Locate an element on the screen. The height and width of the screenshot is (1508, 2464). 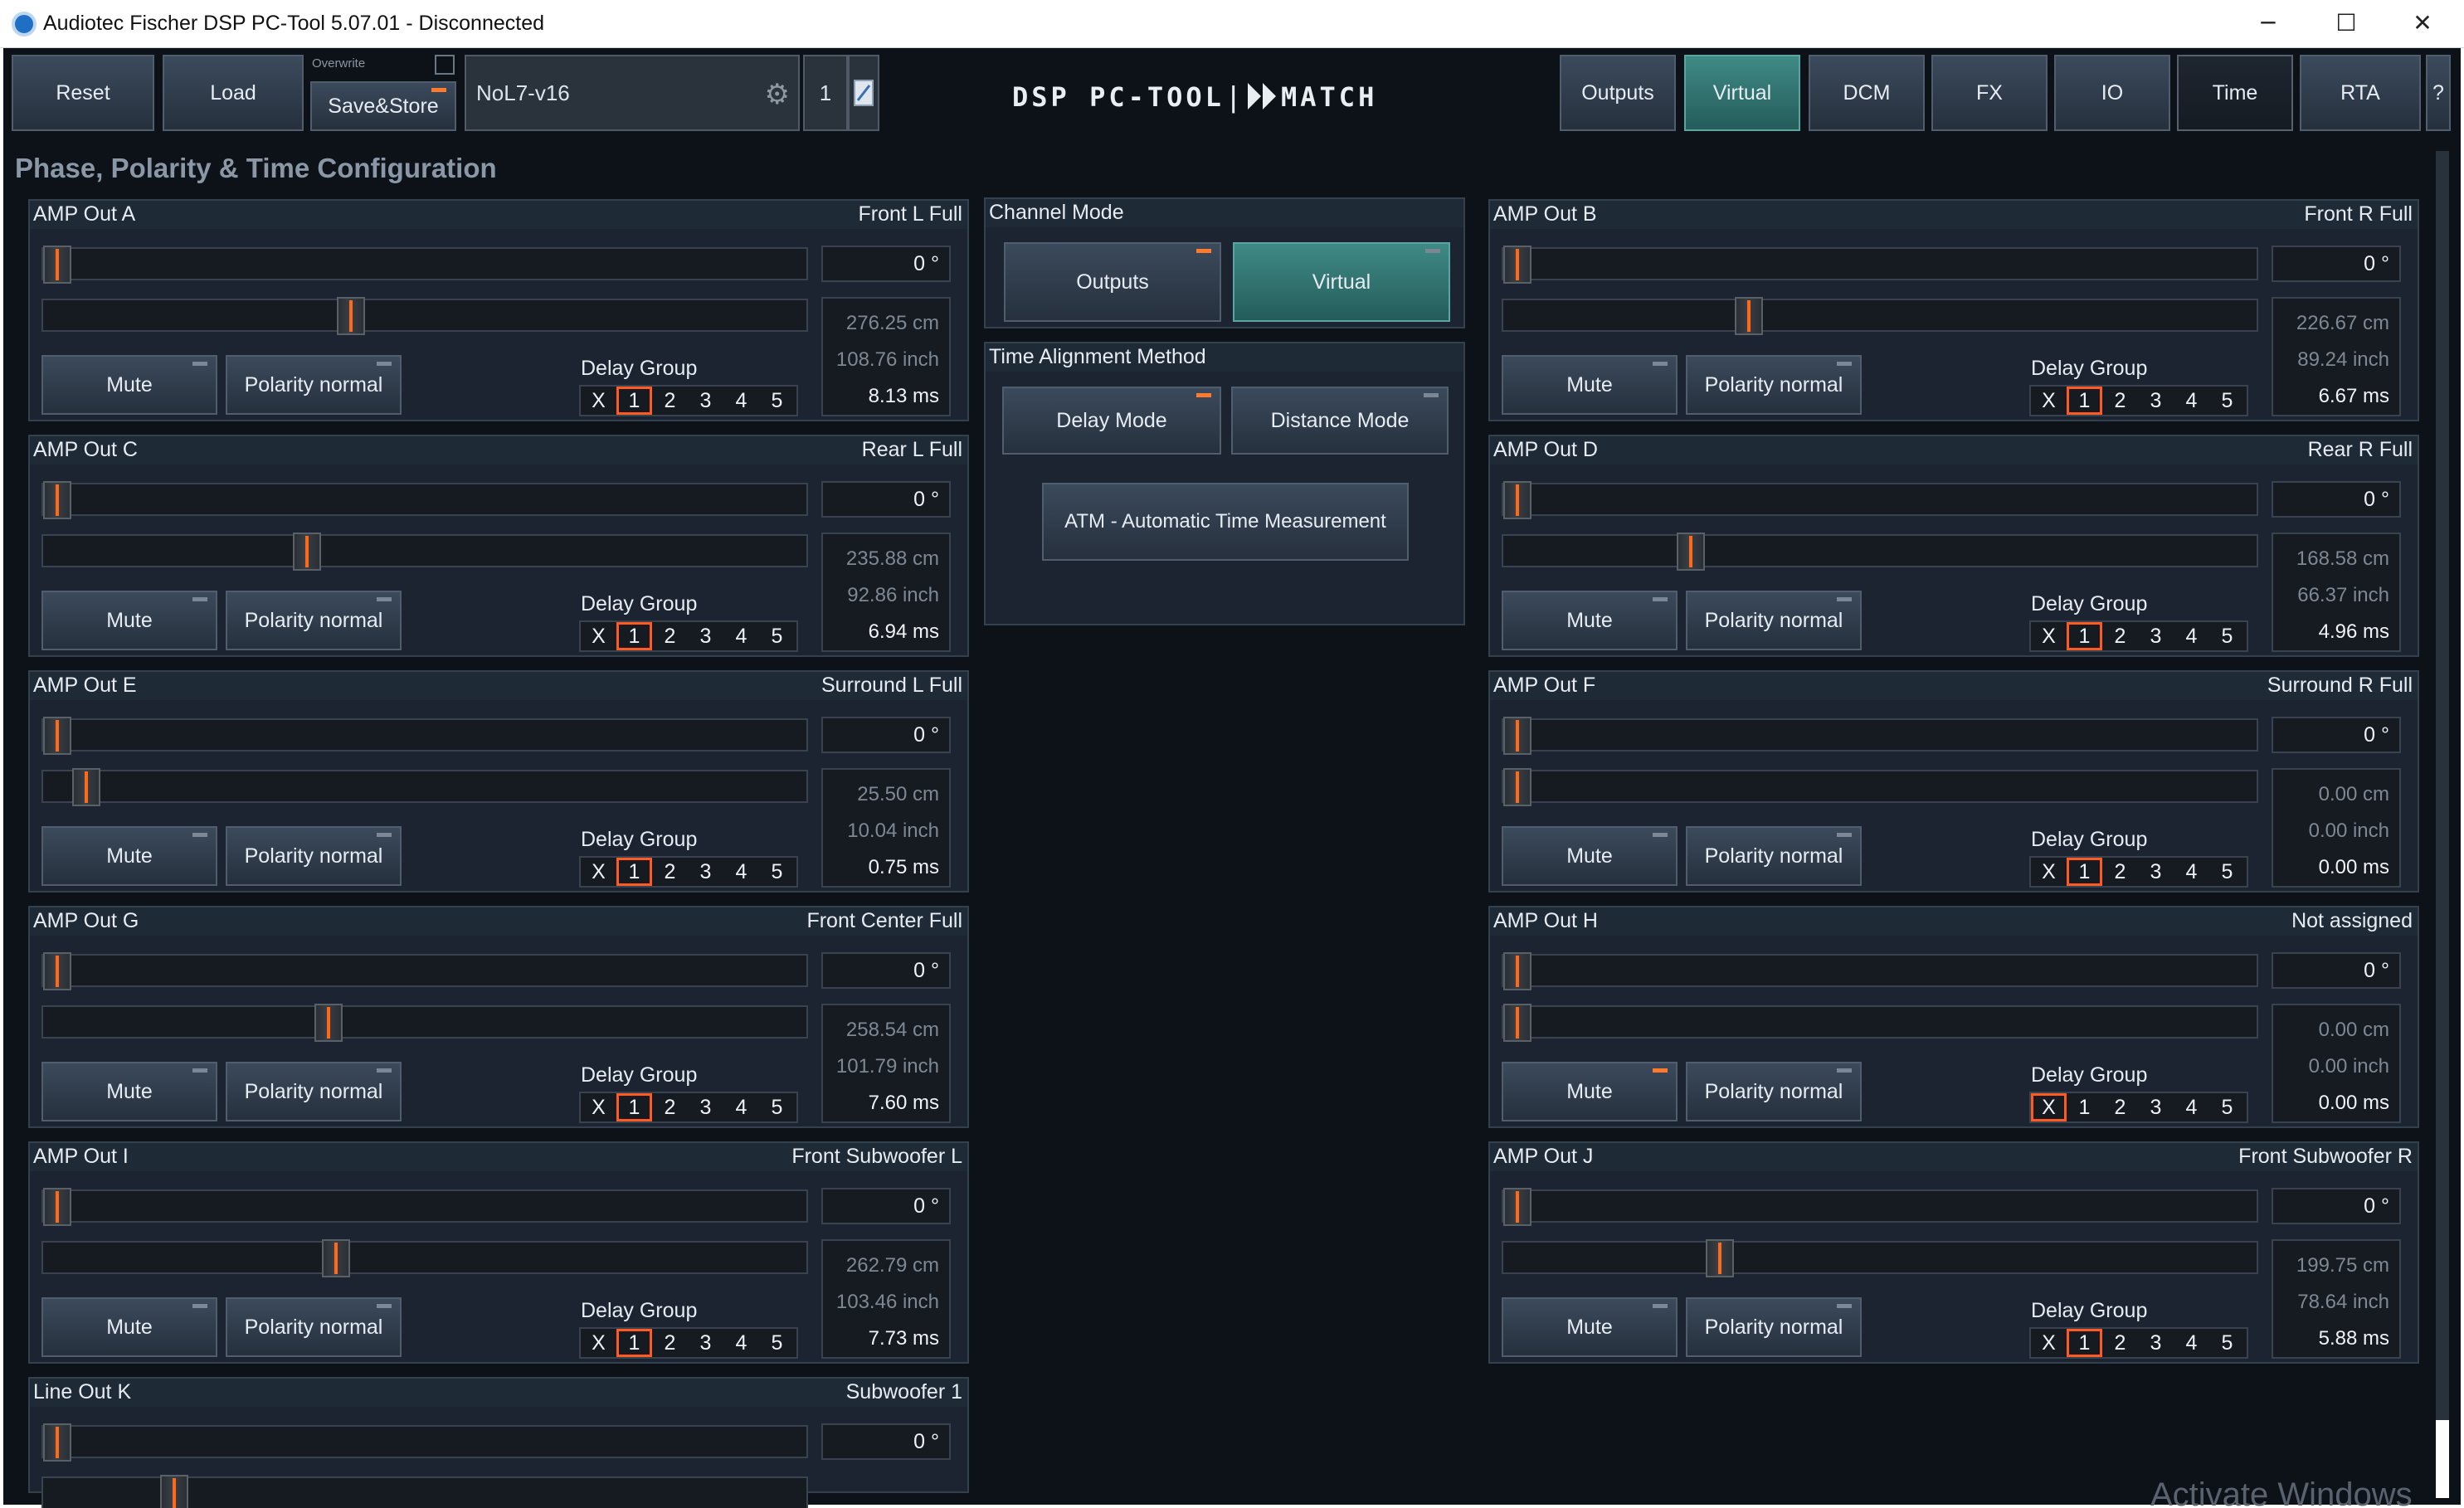
overwrite-checkbox is located at coordinates (445, 65).